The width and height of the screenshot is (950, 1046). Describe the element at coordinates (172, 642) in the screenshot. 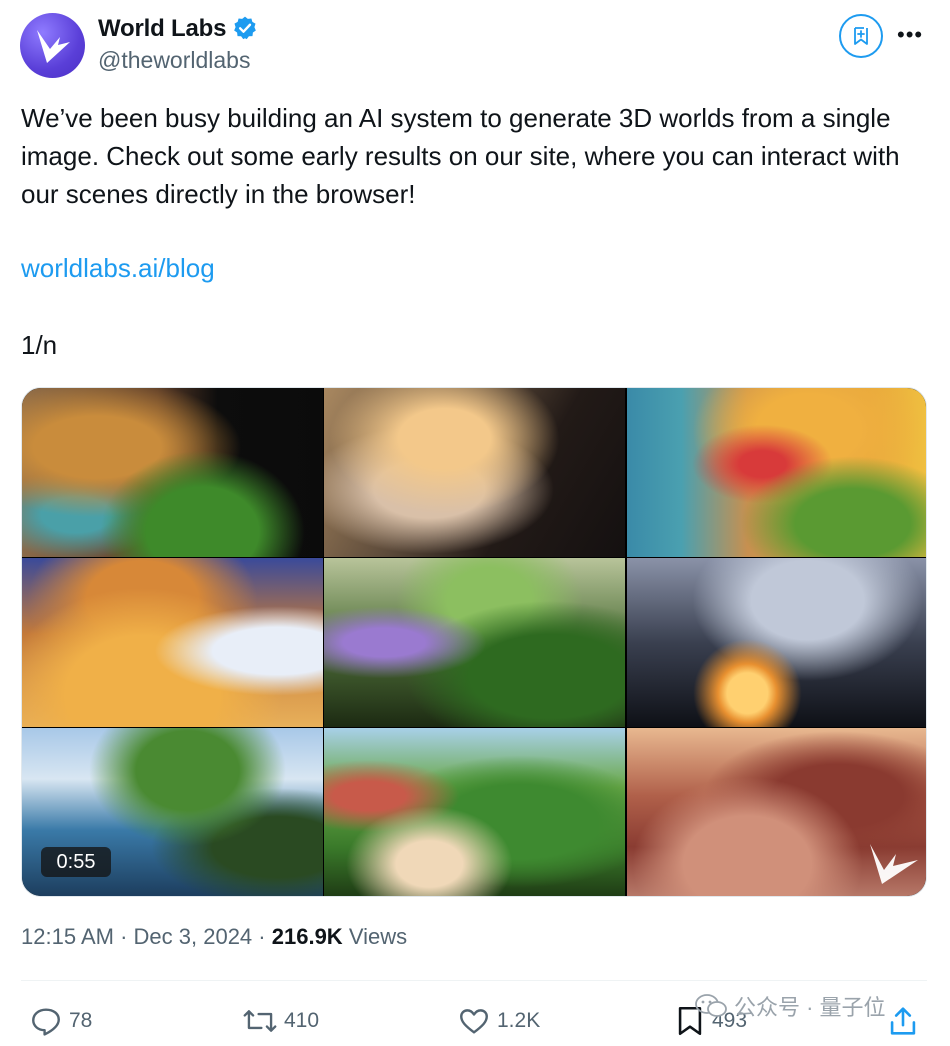

I see `video-thumbnail-cartoon-ruins` at that location.